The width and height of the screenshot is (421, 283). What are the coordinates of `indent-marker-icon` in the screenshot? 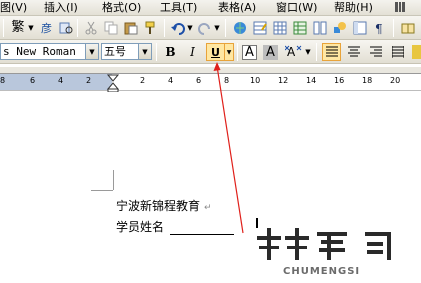 It's located at (113, 83).